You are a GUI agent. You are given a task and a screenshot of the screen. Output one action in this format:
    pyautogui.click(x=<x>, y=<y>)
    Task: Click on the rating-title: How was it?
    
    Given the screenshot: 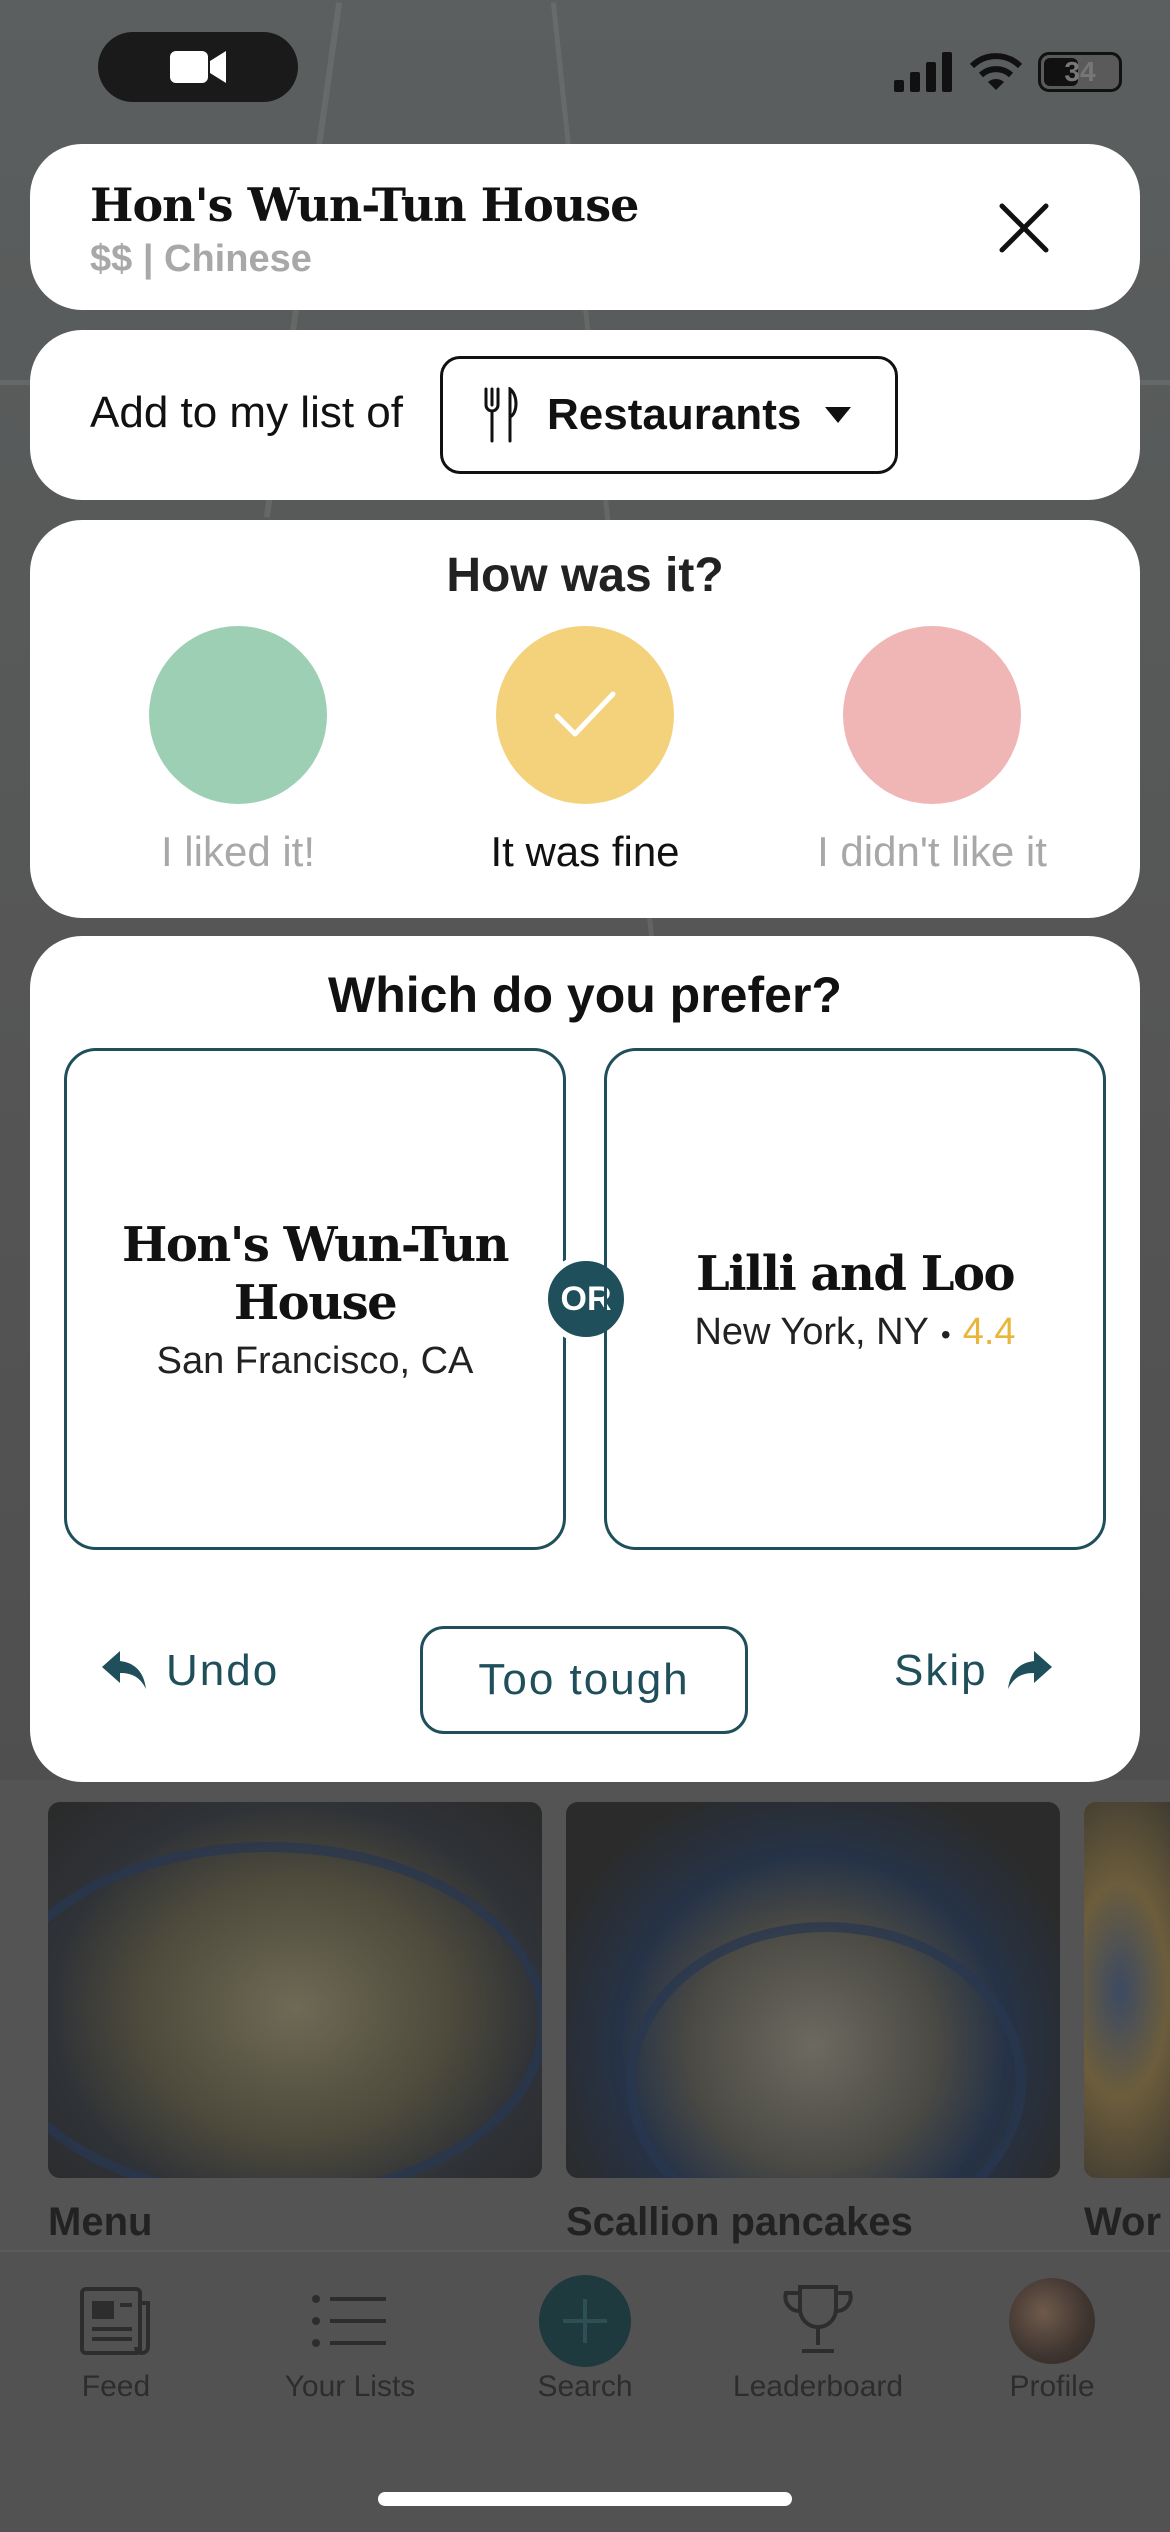 What is the action you would take?
    pyautogui.click(x=585, y=575)
    